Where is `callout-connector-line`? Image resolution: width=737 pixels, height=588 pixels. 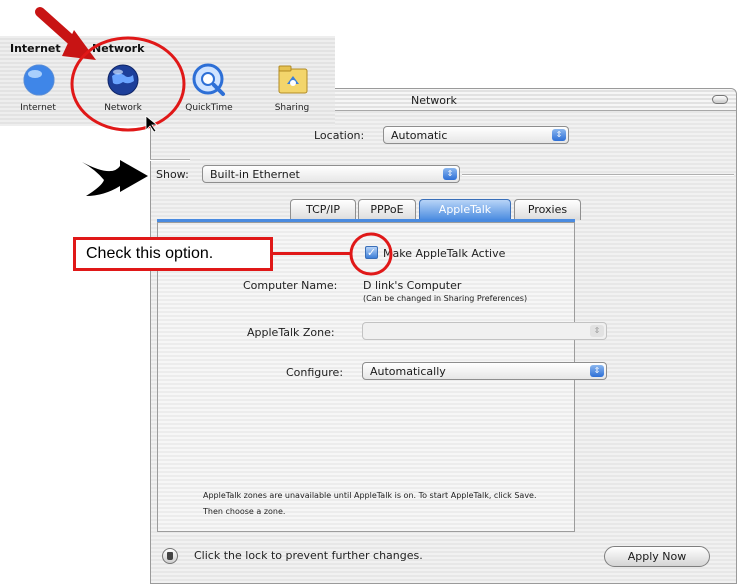
callout-connector-line is located at coordinates (312, 253).